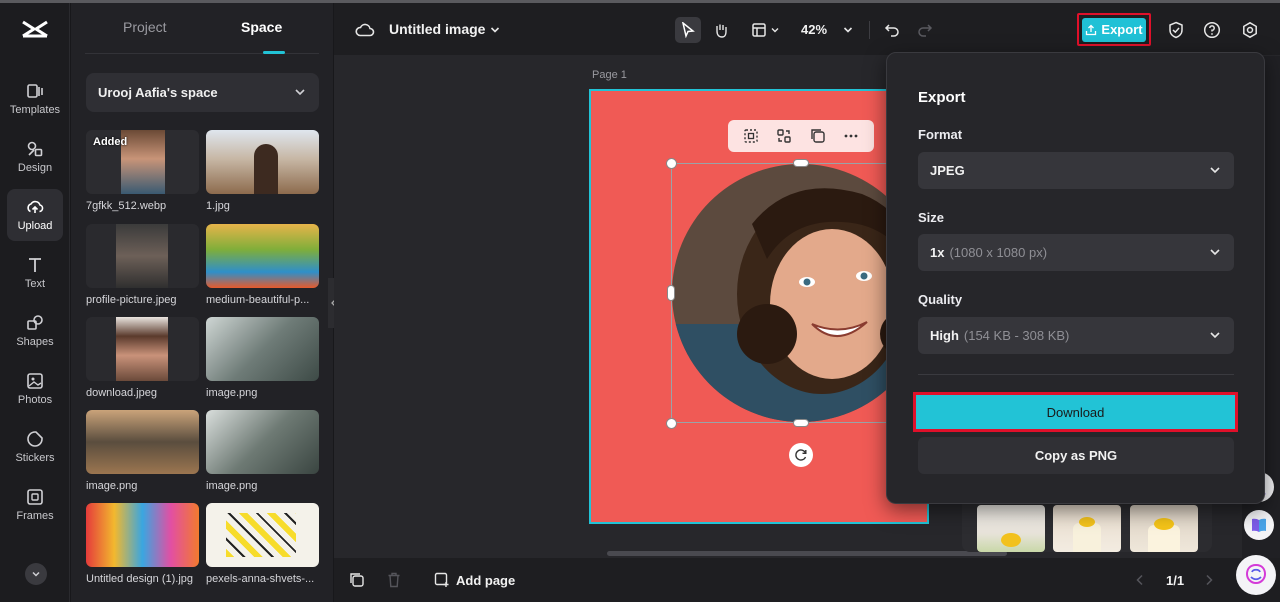 The height and width of the screenshot is (602, 1280). Describe the element at coordinates (947, 170) in the screenshot. I see `format-value: JPEG` at that location.